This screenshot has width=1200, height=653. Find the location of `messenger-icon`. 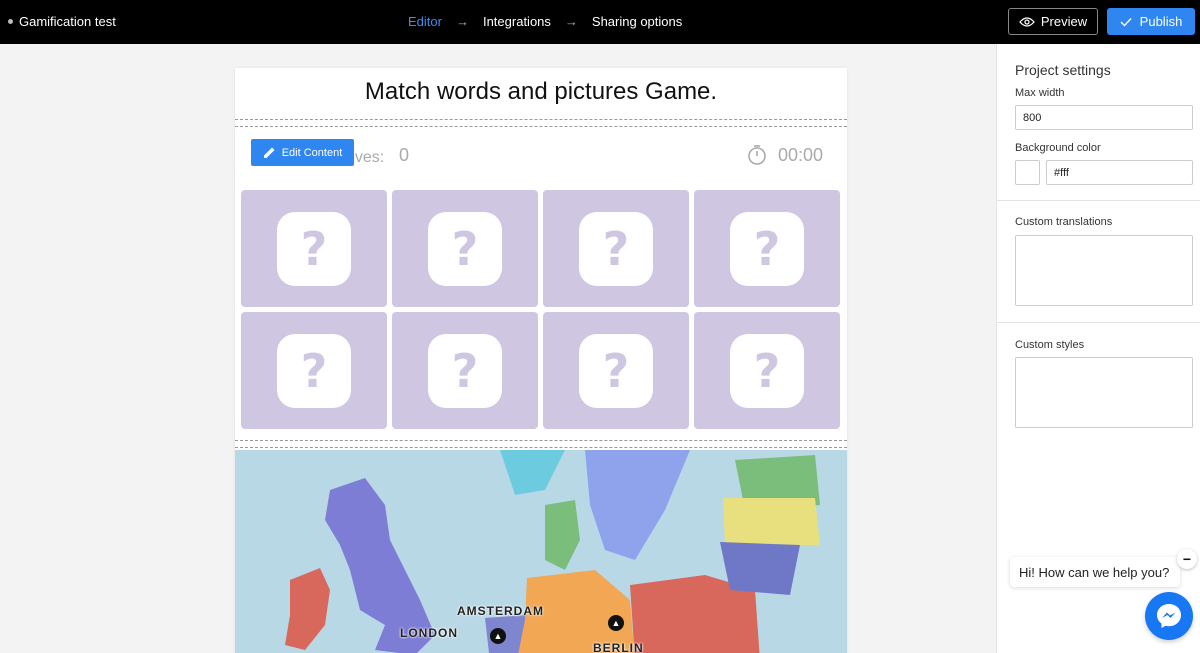

messenger-icon is located at coordinates (1169, 616).